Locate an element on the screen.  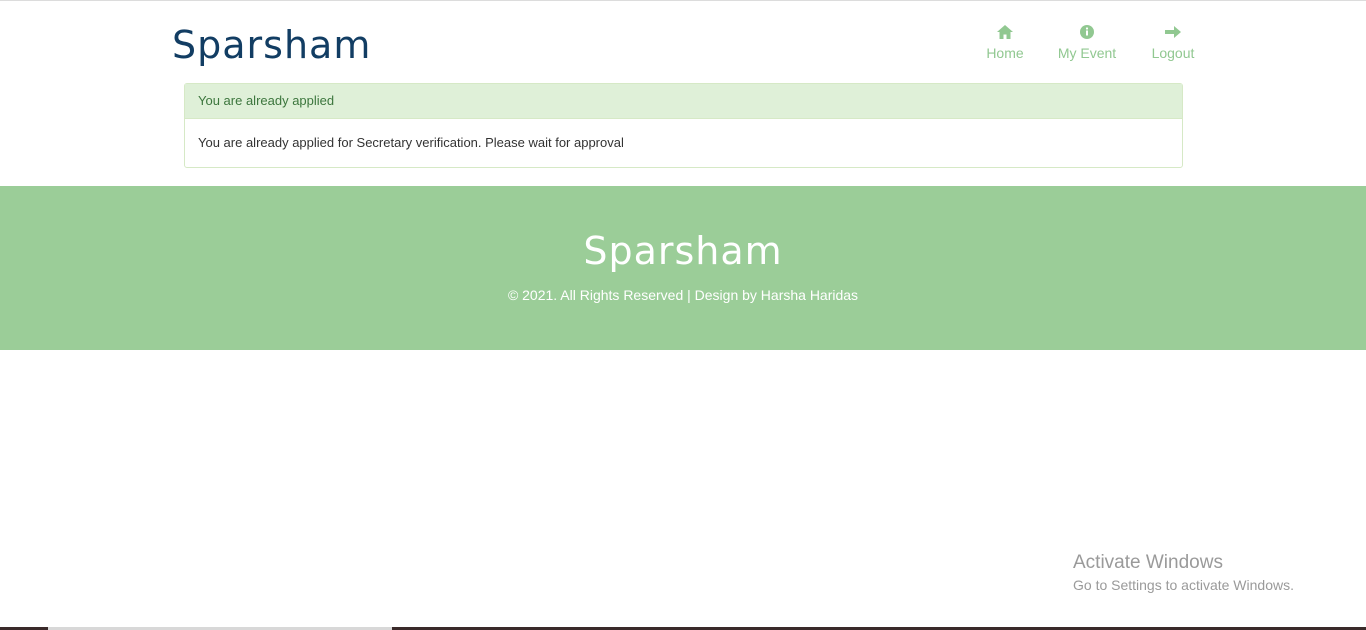
info-icon is located at coordinates (1087, 32).